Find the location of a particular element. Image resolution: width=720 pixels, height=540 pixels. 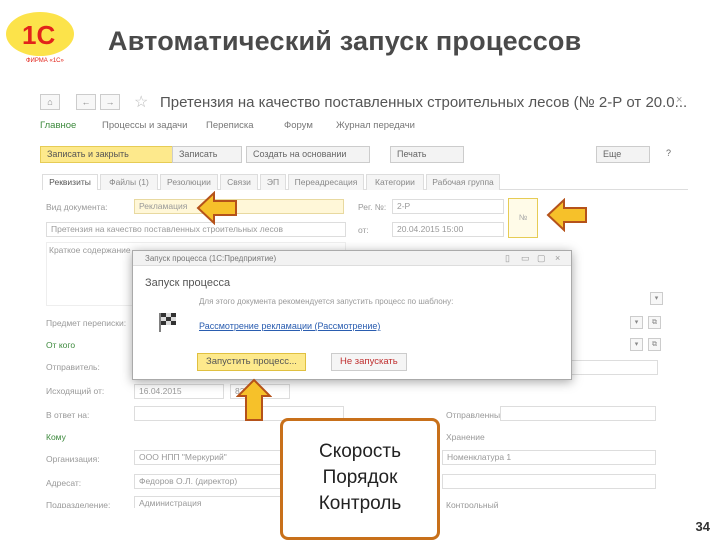

reg-number-label: Рег. №: is located at coordinates (372, 207).